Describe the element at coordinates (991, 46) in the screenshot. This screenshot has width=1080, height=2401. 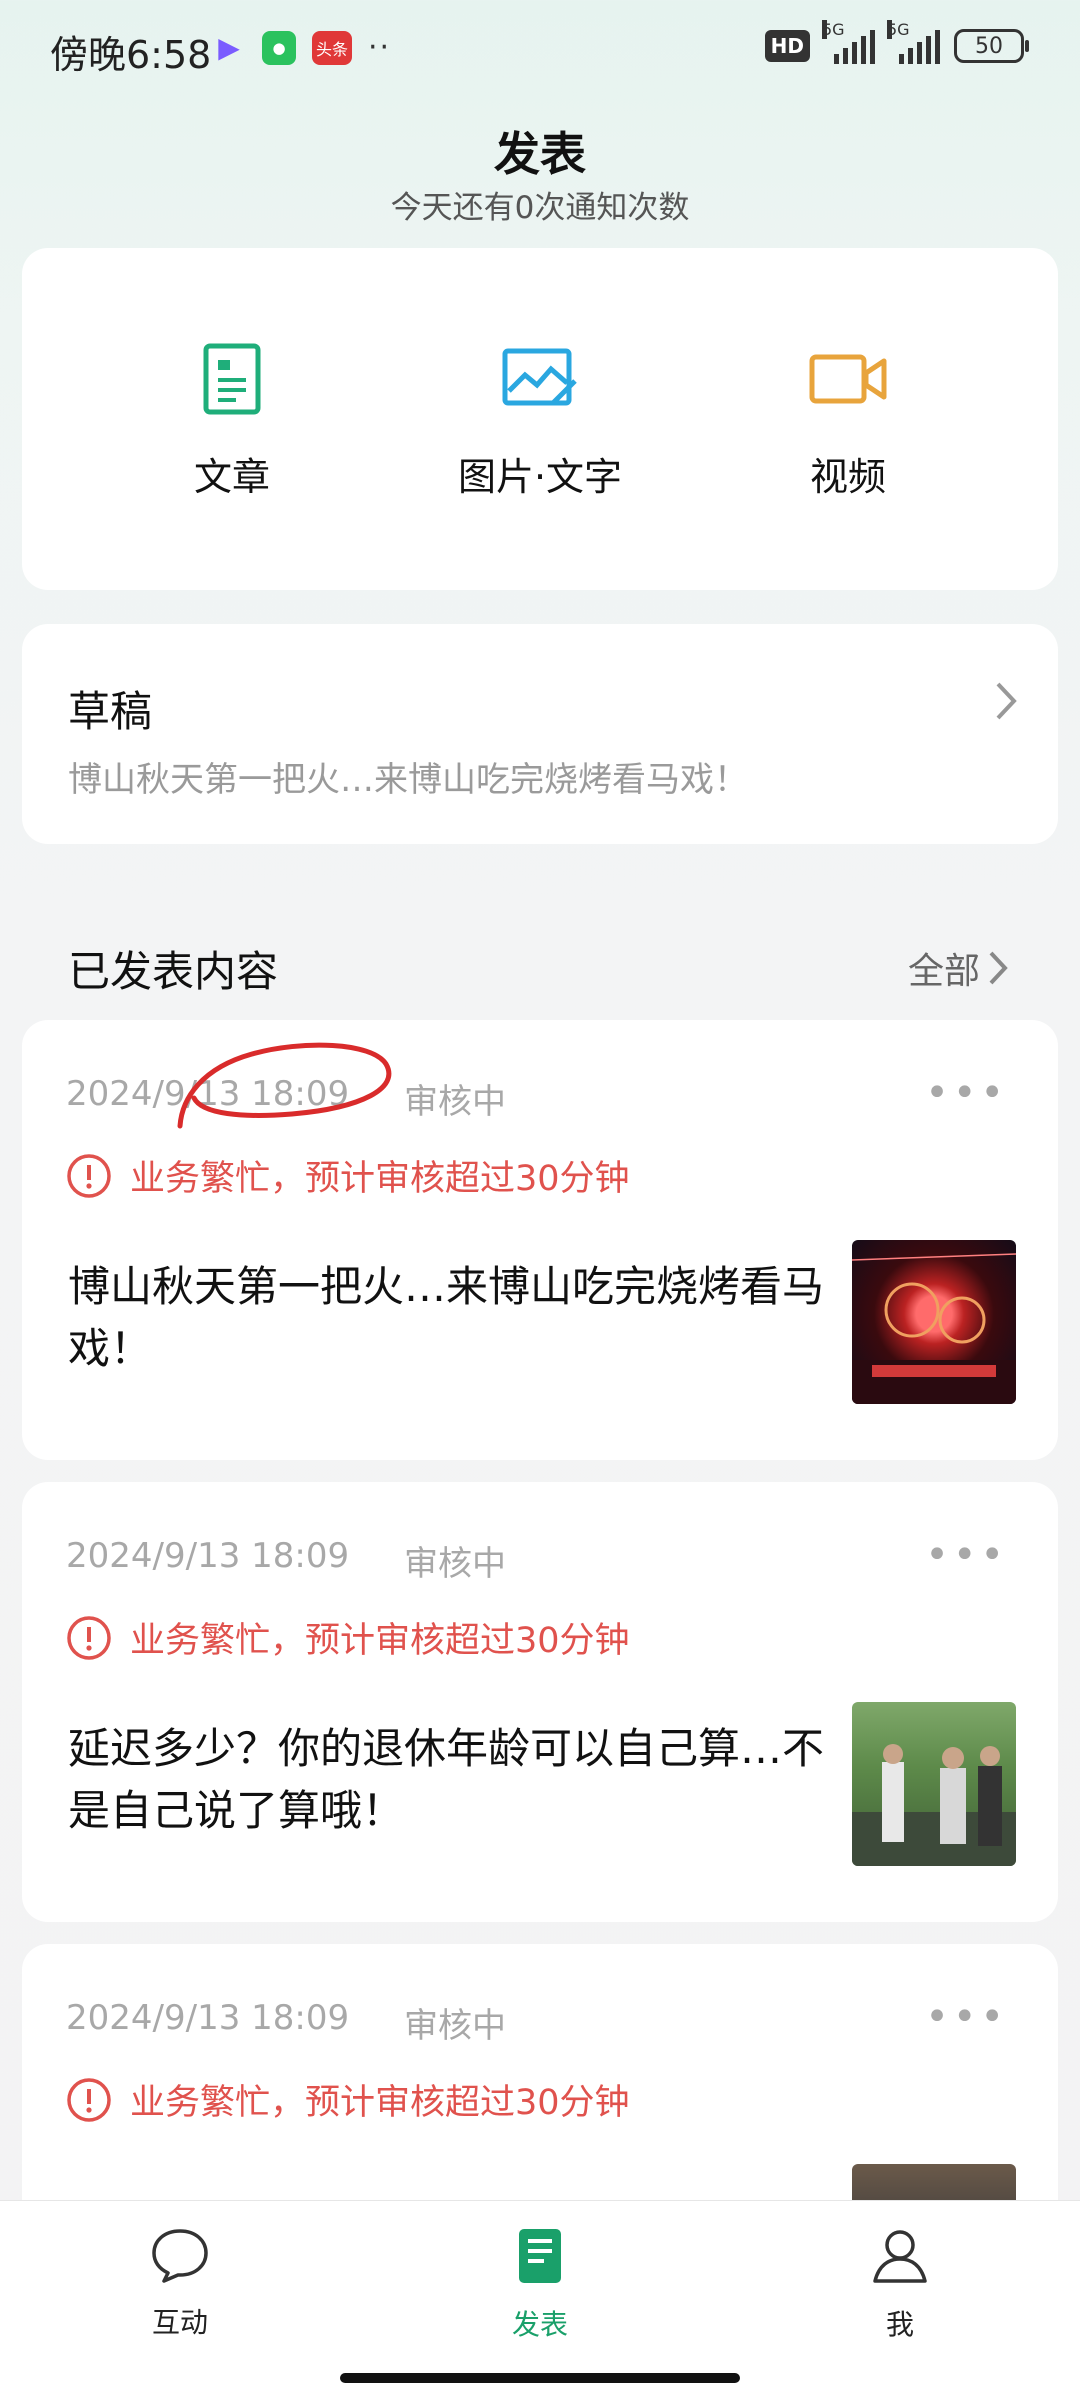
I see `battery-icon: 50` at that location.